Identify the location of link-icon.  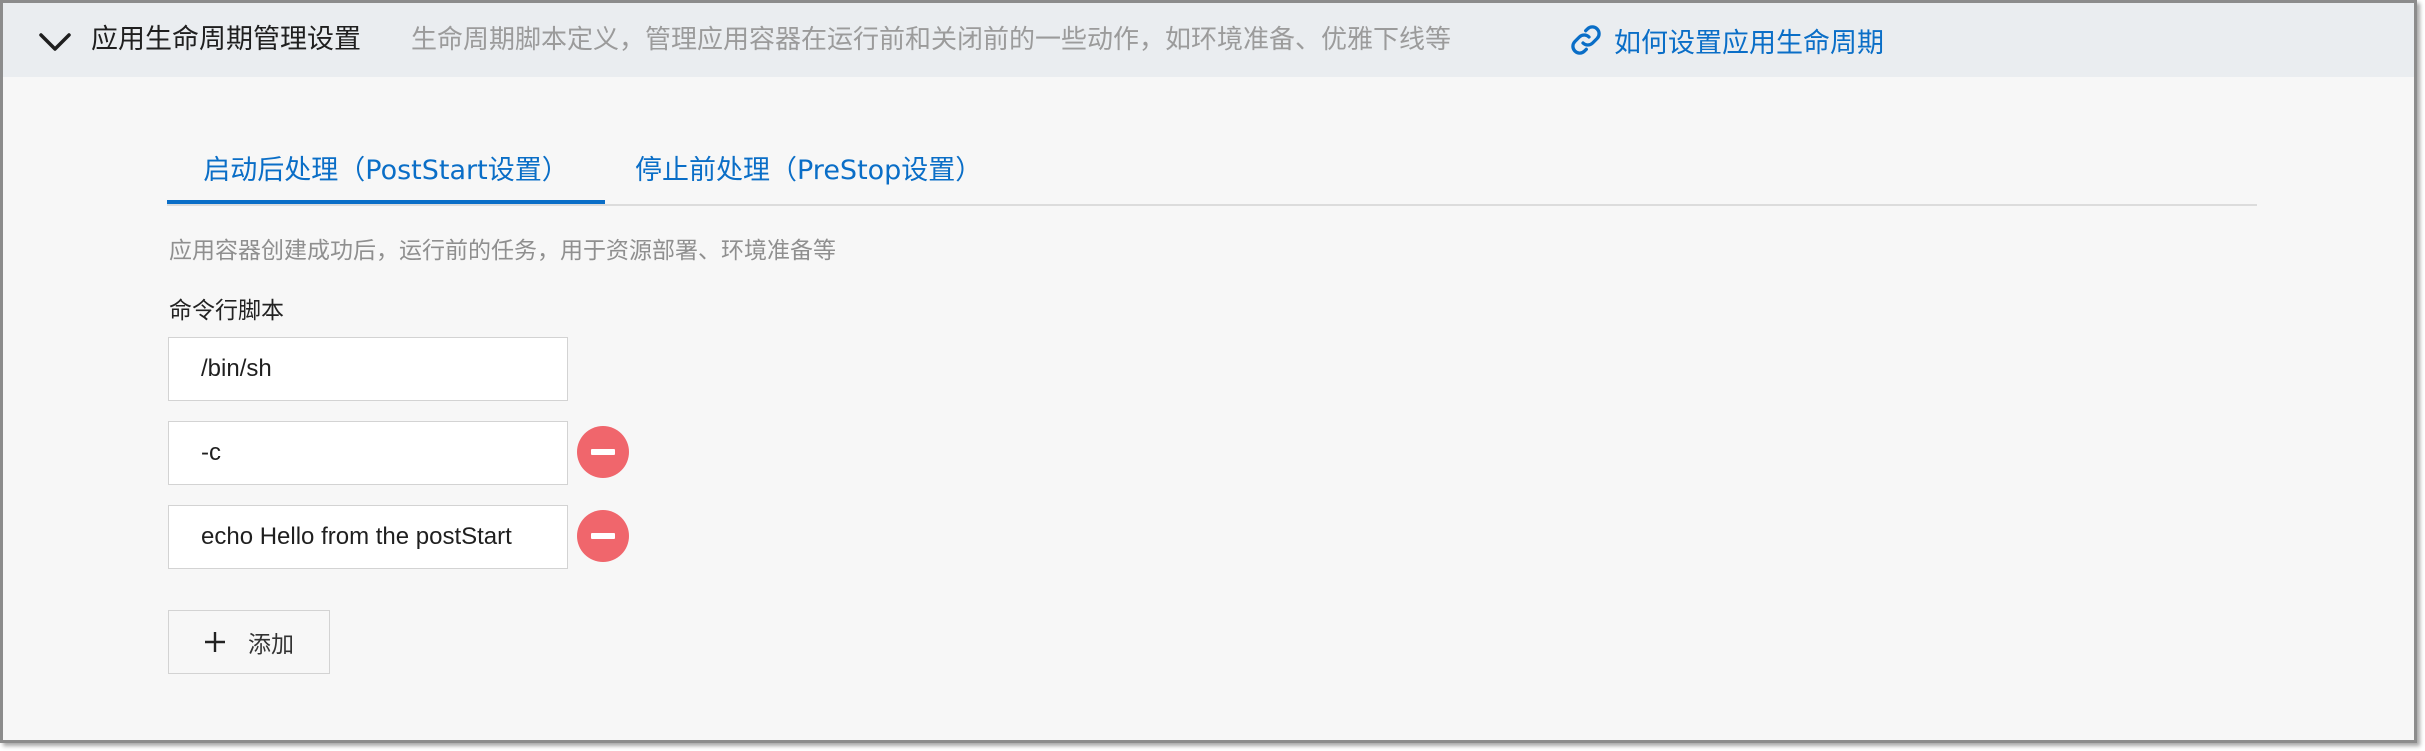
(1586, 40).